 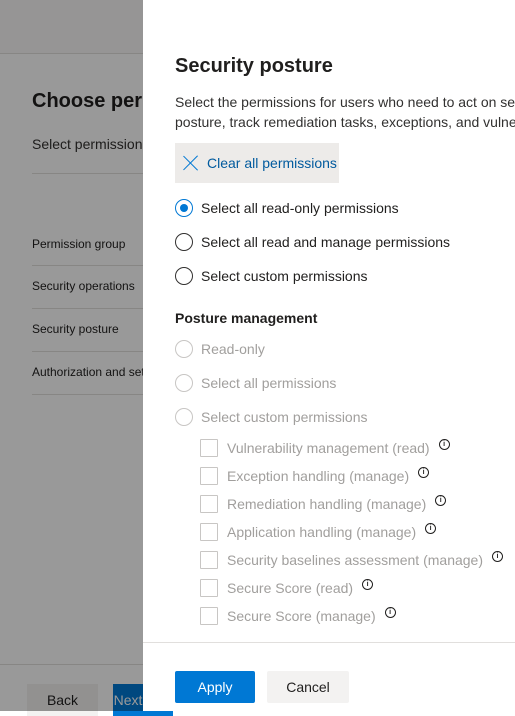 I want to click on close-icon, so click(x=191, y=163).